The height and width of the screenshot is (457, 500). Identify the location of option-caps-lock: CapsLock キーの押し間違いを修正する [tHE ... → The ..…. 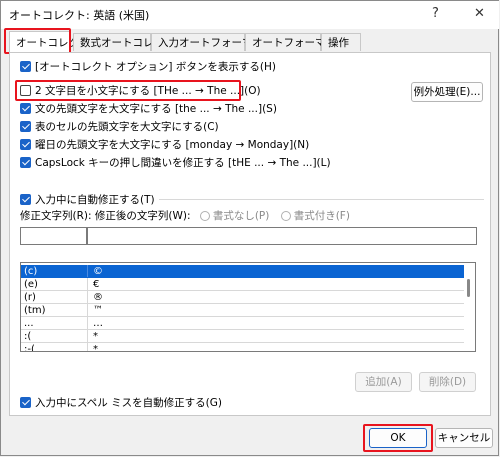
(175, 163).